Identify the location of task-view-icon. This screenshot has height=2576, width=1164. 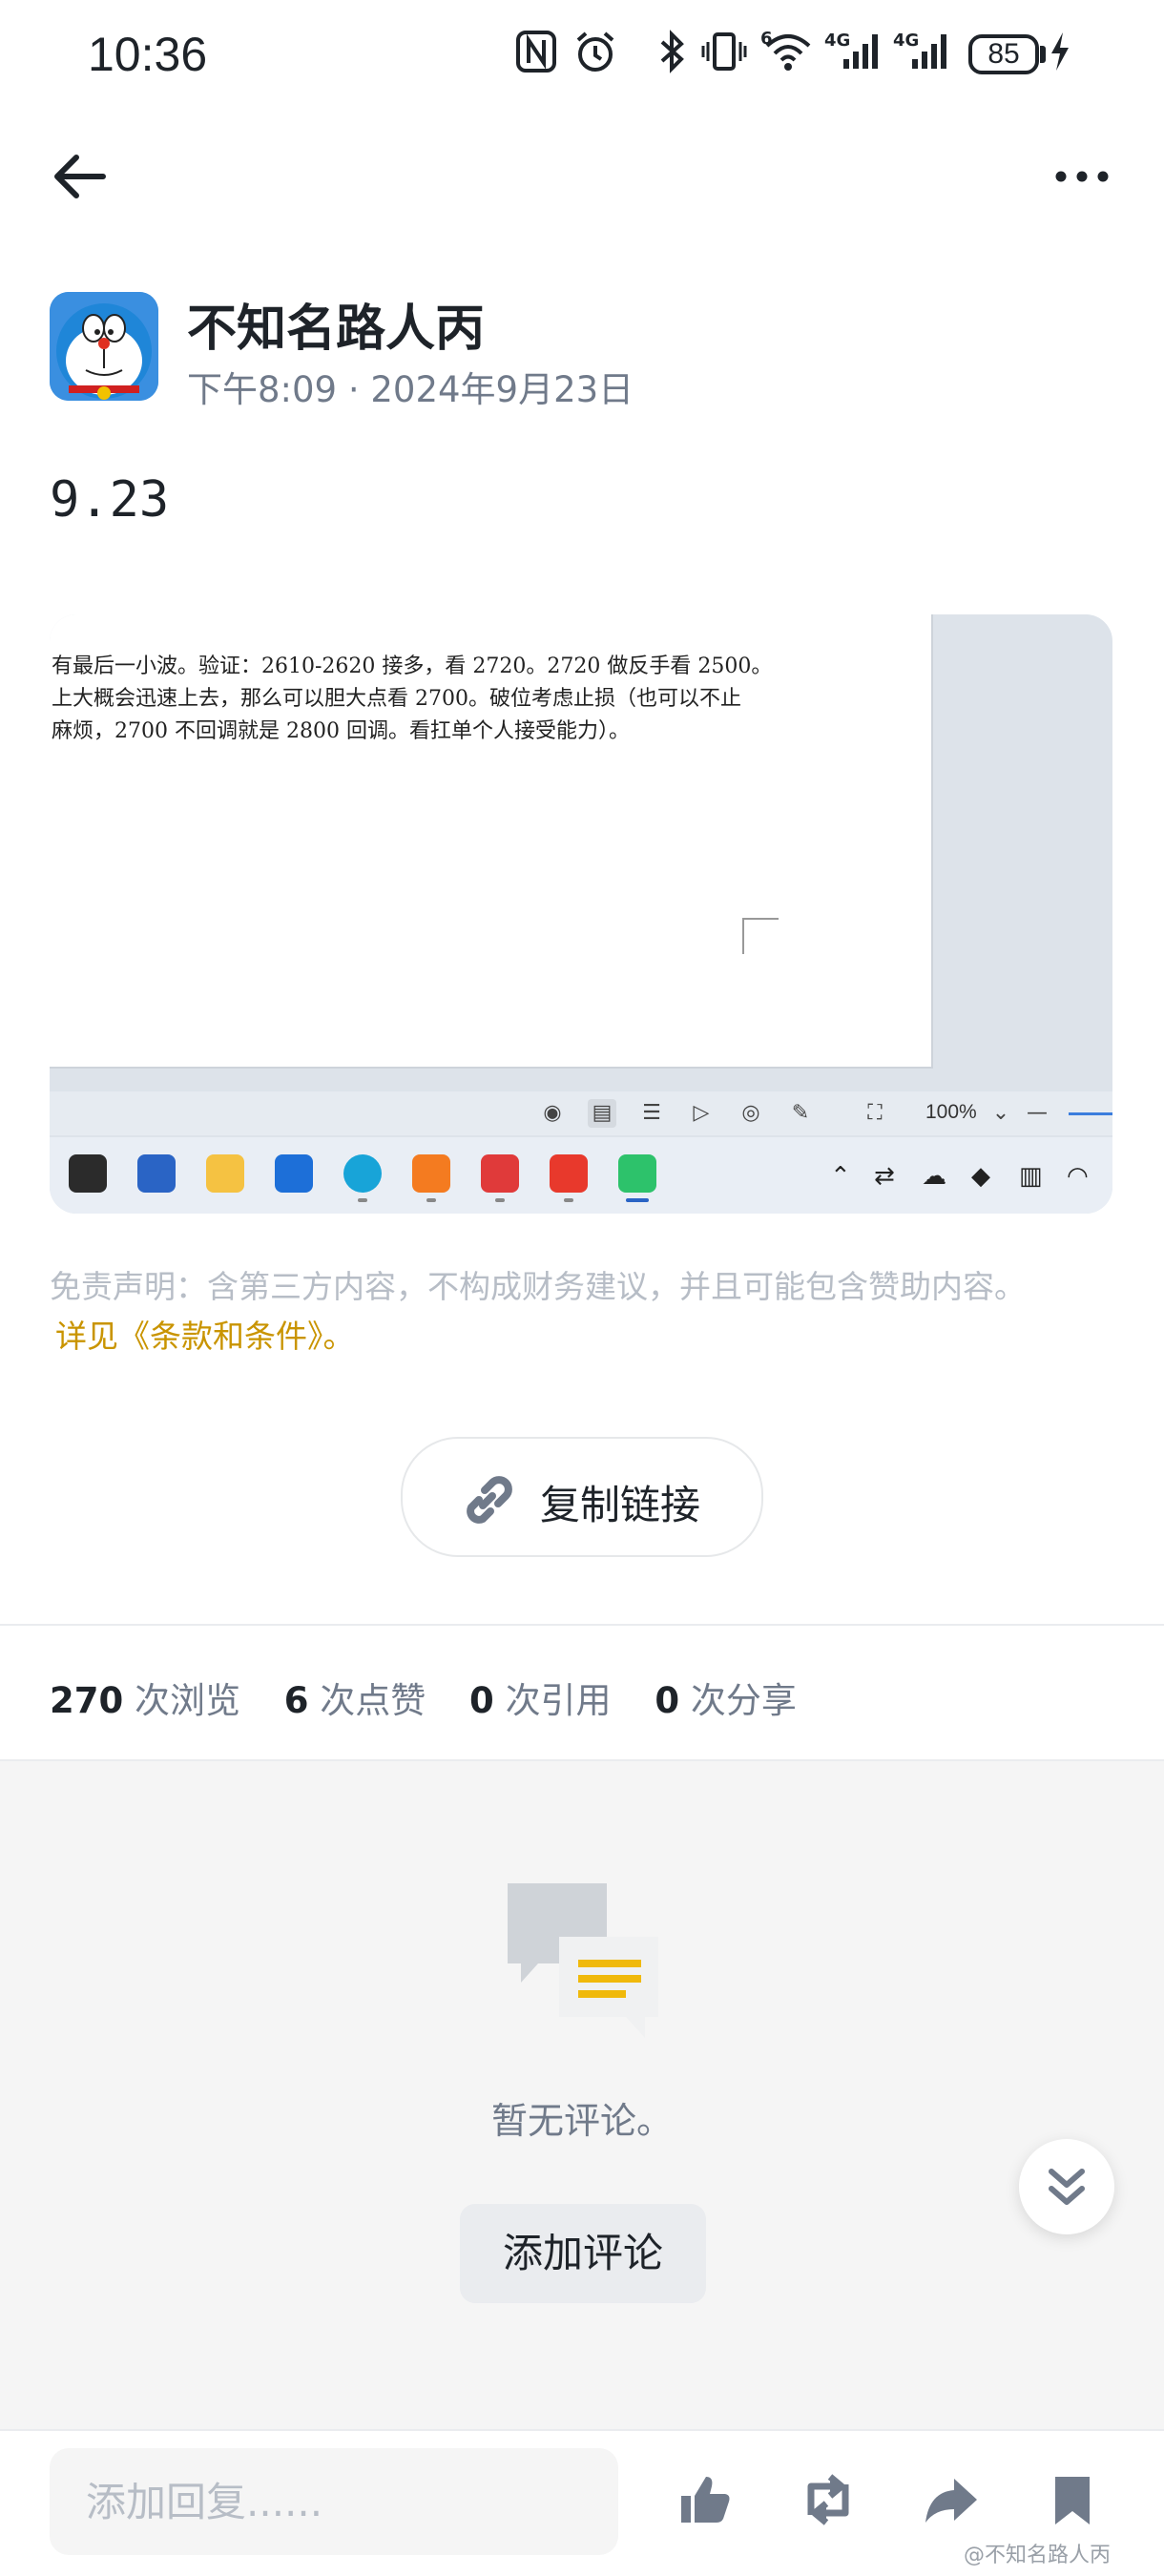
(88, 1173).